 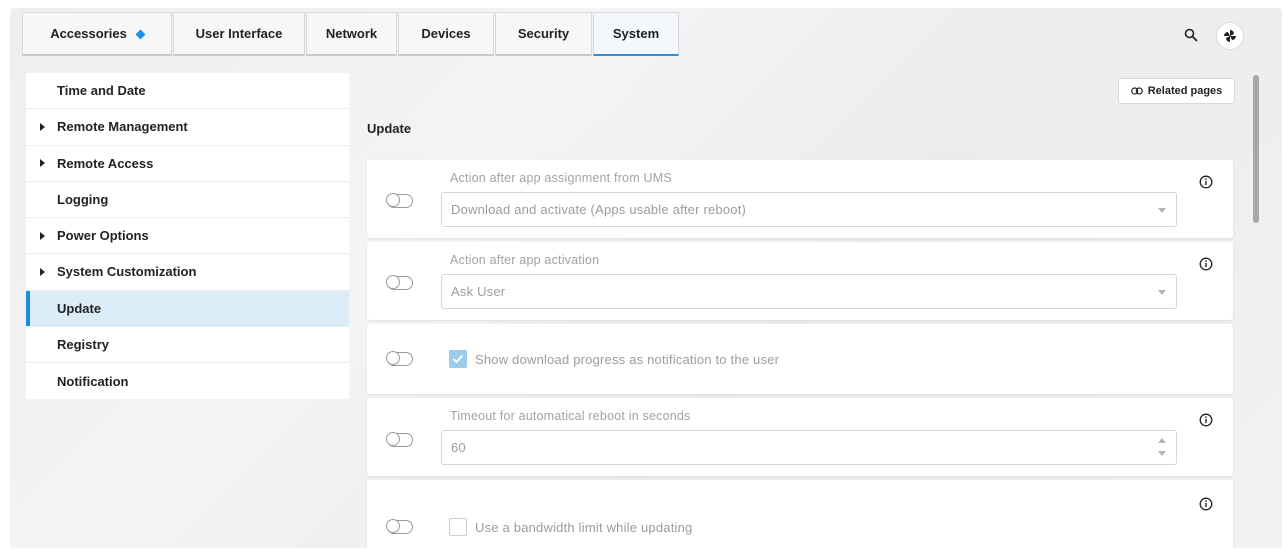 I want to click on sidebar-item-label: Time and Date, so click(x=101, y=91).